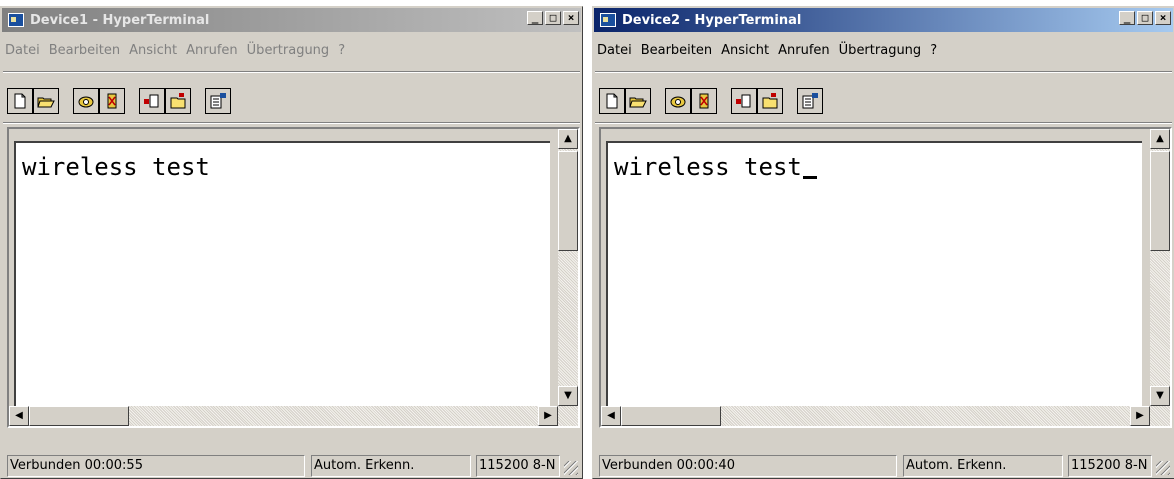 This screenshot has width=1174, height=479. Describe the element at coordinates (712, 20) in the screenshot. I see `window-title: Device2 - HyperTerminal` at that location.